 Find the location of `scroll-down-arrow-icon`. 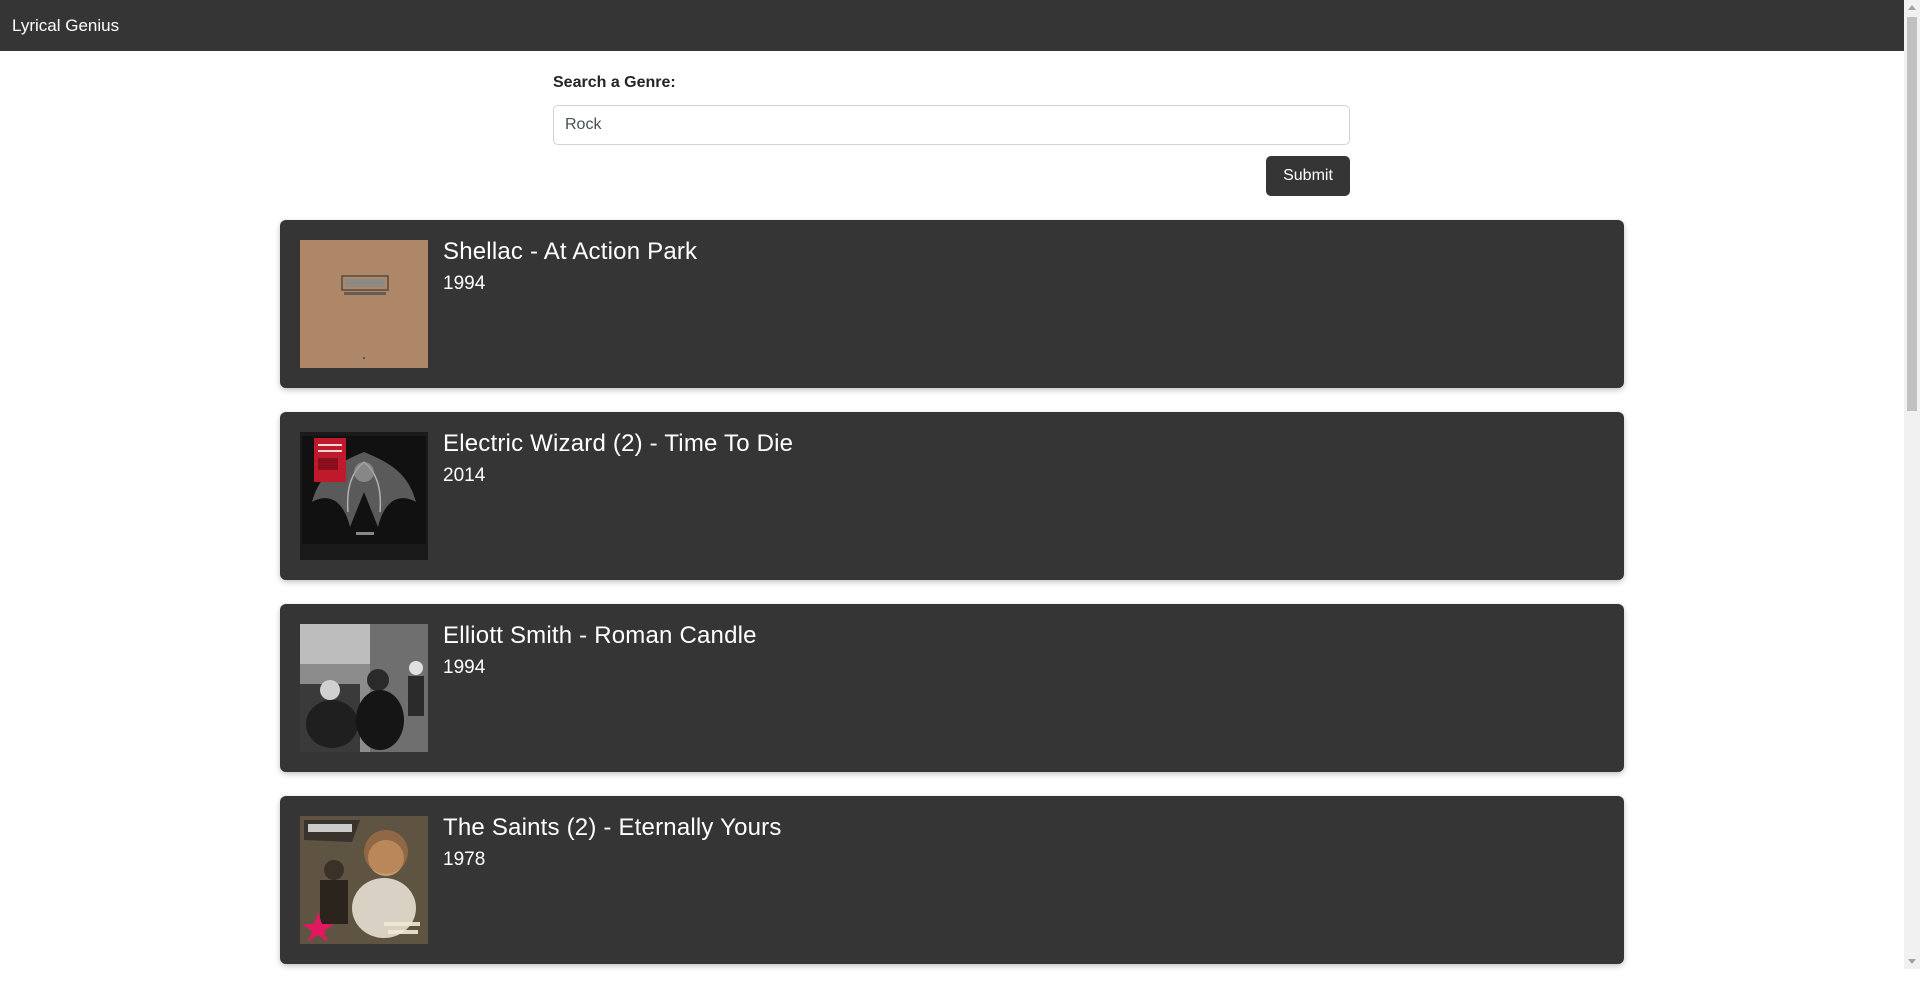

scroll-down-arrow-icon is located at coordinates (1912, 961).